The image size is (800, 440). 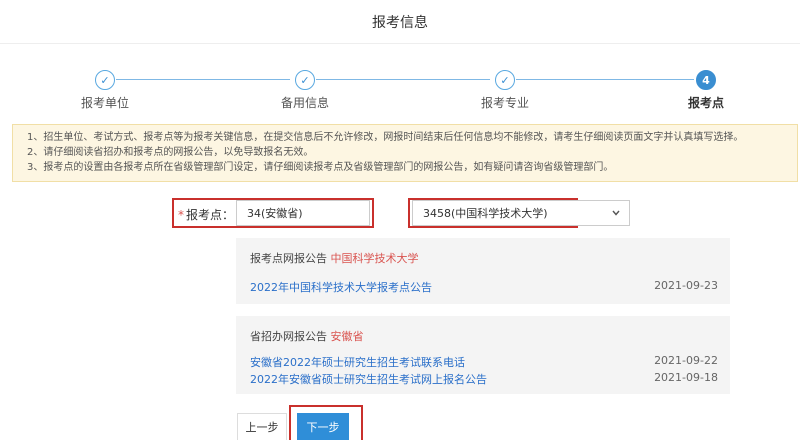 I want to click on notice-list-item: 2022年中国科学技术大学报考点公告 2021-09-23, so click(x=484, y=287).